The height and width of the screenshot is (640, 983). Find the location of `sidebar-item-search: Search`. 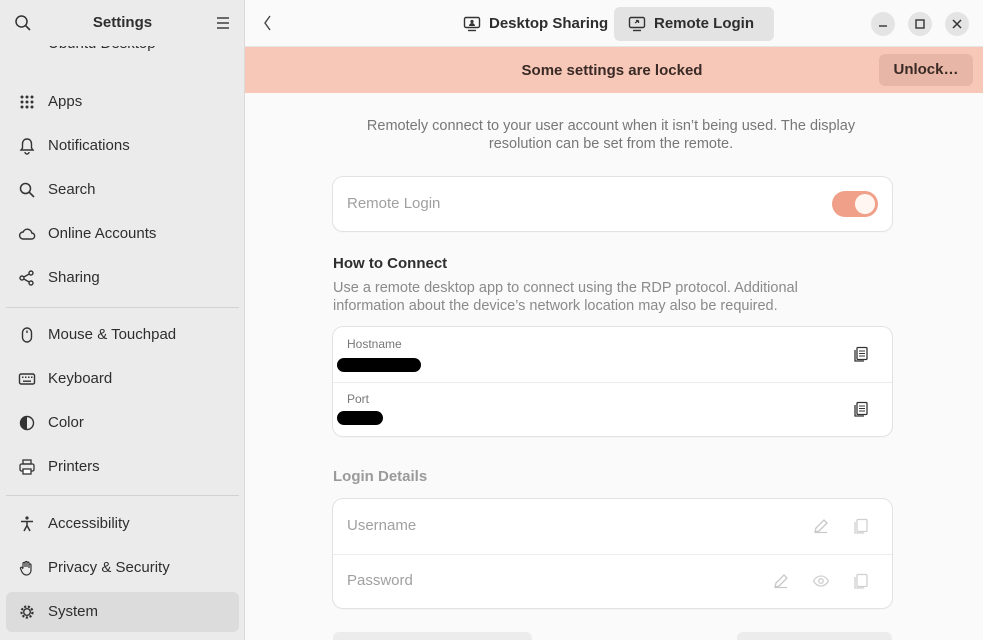

sidebar-item-search: Search is located at coordinates (122, 190).